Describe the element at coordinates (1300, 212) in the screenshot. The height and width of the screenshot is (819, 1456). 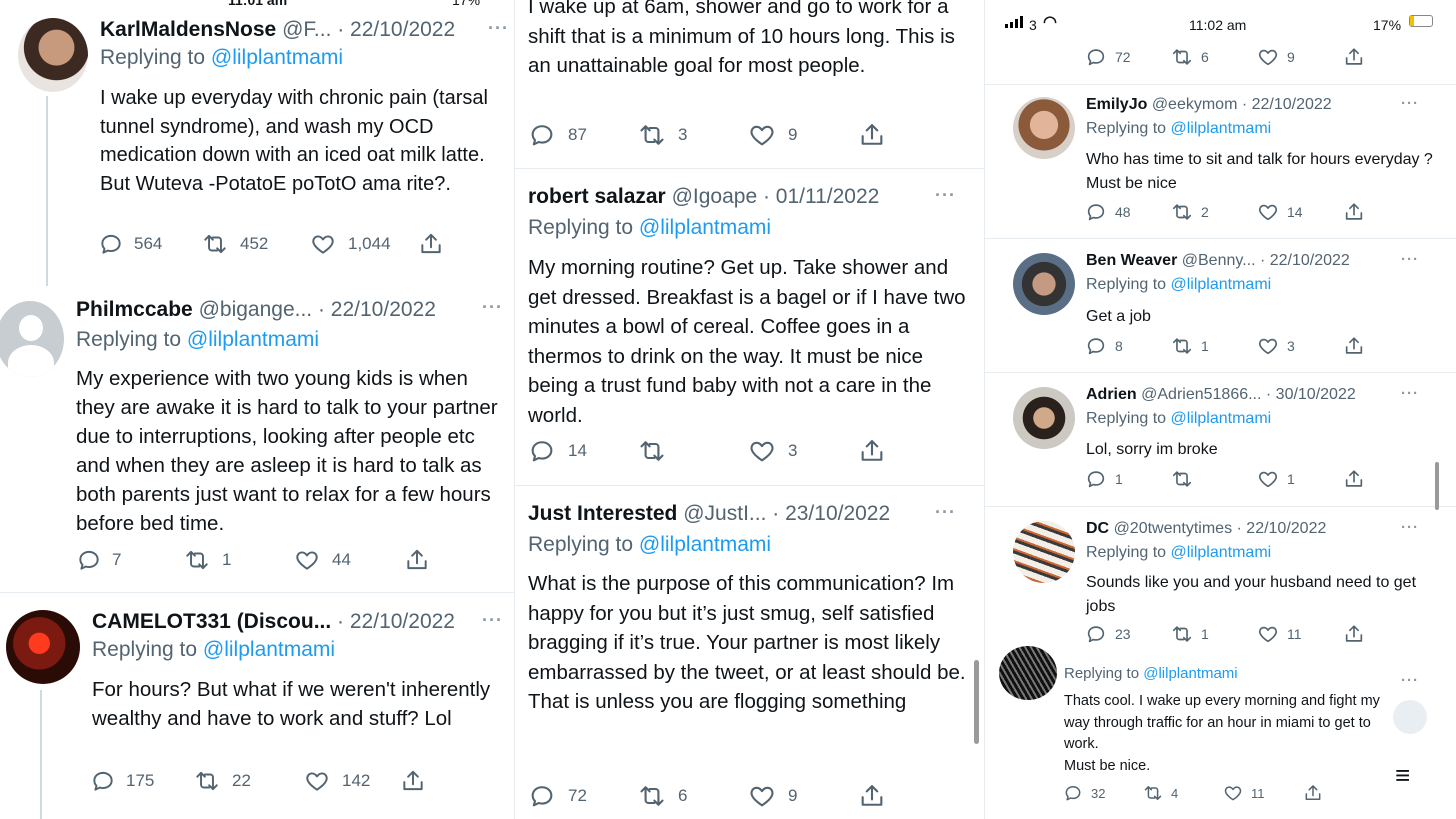
I see `like-button: 14` at that location.